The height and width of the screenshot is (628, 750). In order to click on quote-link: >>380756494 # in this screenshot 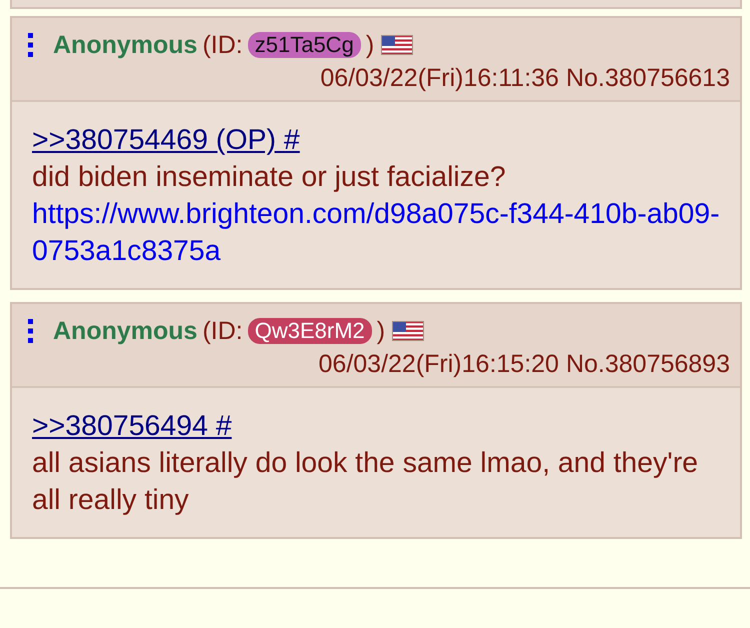, I will do `click(132, 426)`.